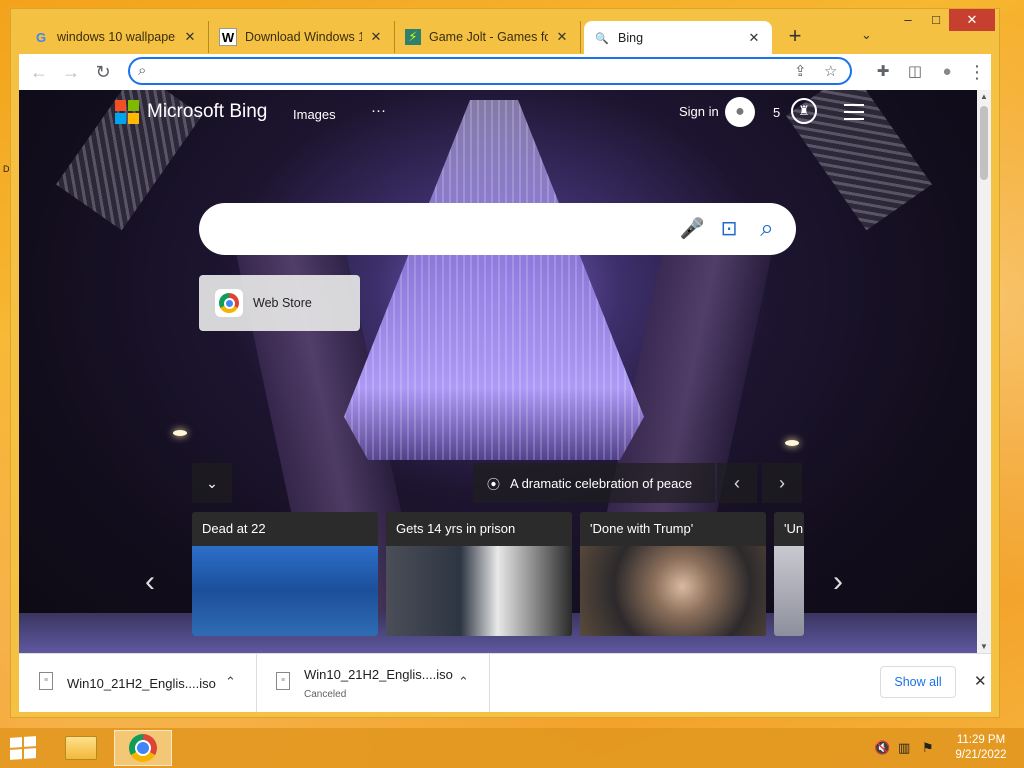 This screenshot has height=768, width=1024. I want to click on profile-icon: ●, so click(947, 72).